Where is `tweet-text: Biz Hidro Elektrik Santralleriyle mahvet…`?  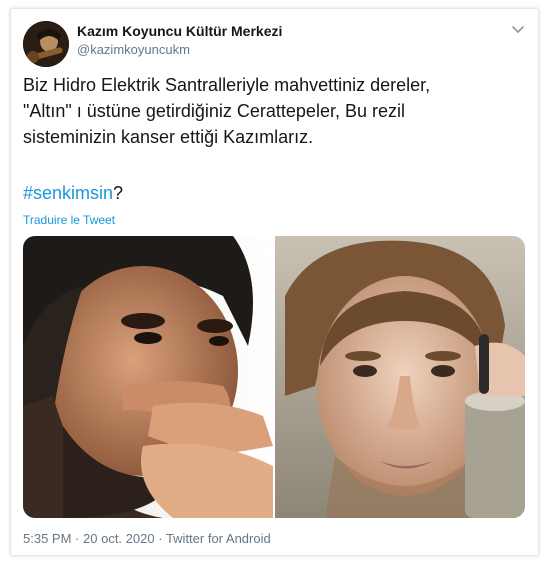
tweet-text: Biz Hidro Elektrik Santralleriyle mahvet… is located at coordinates (273, 111).